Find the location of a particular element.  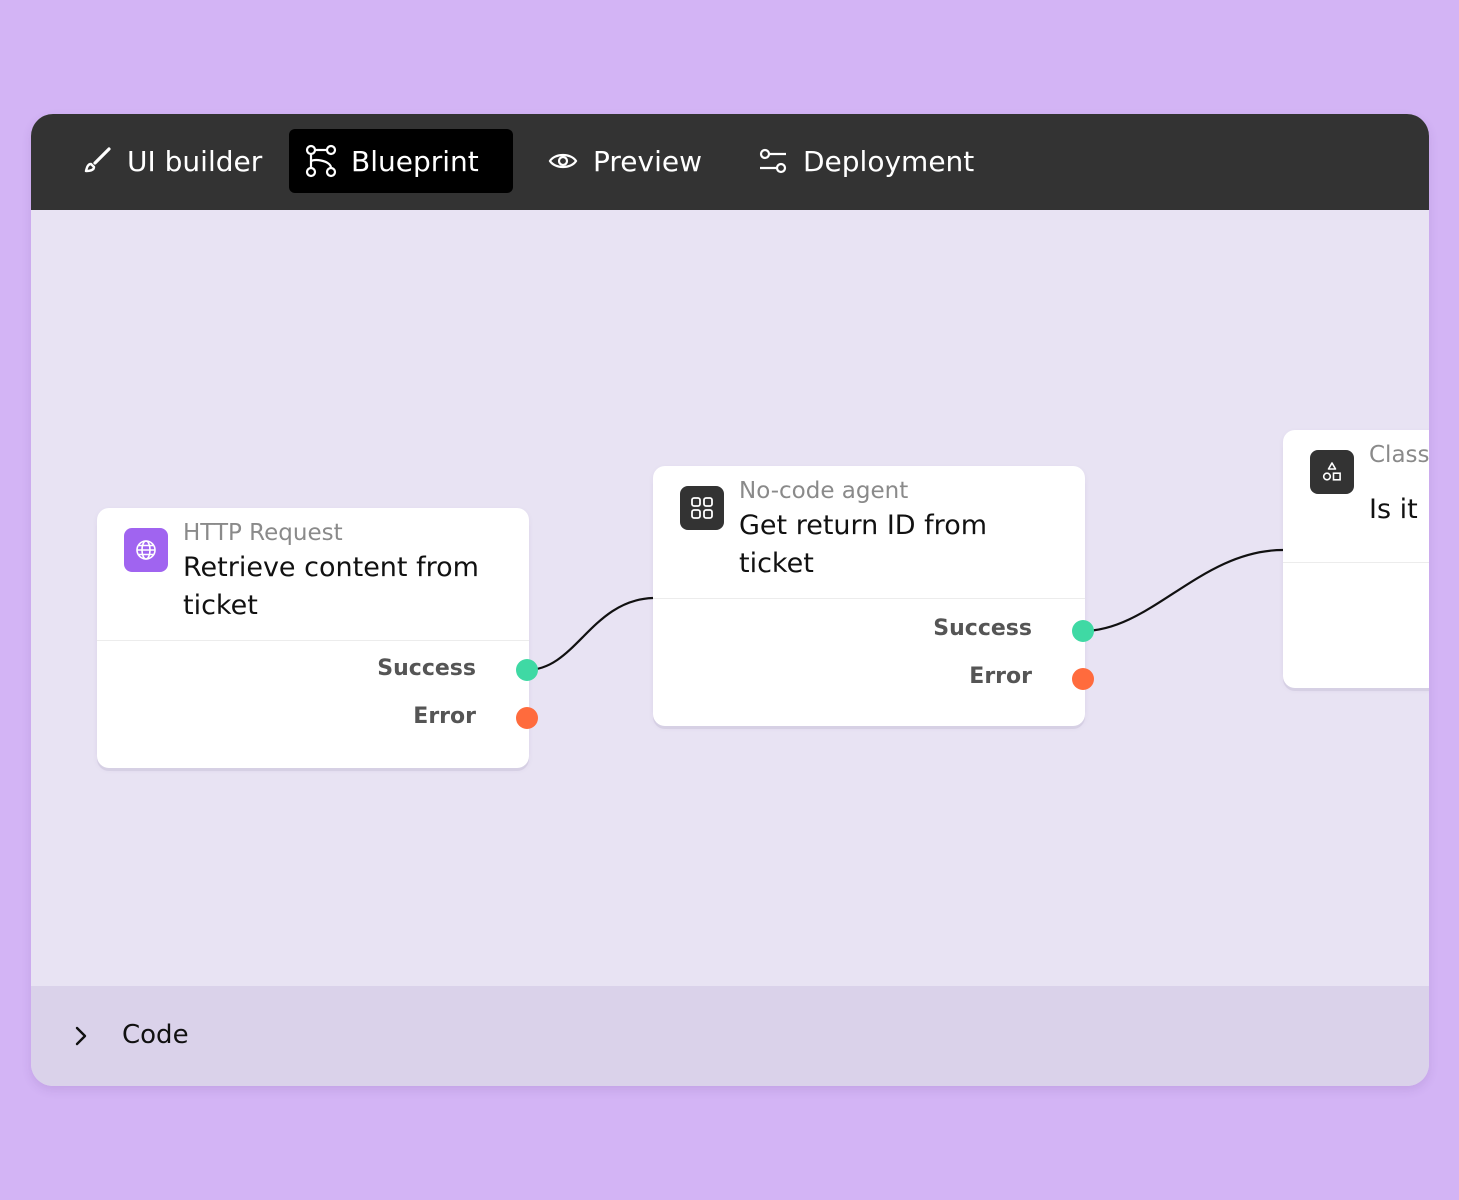

grid-icon is located at coordinates (702, 508).